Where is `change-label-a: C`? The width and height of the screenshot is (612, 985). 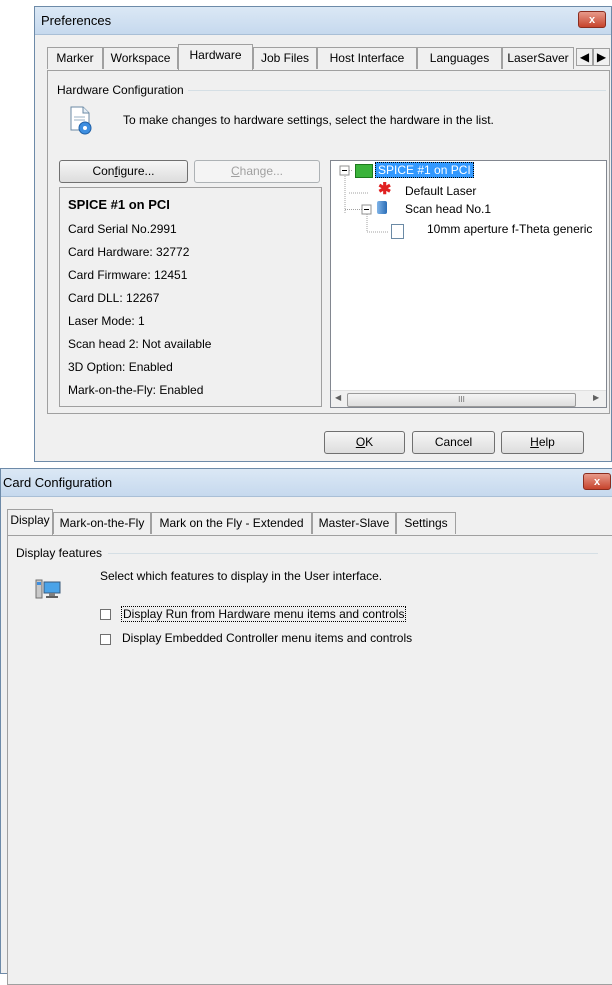 change-label-a: C is located at coordinates (235, 171).